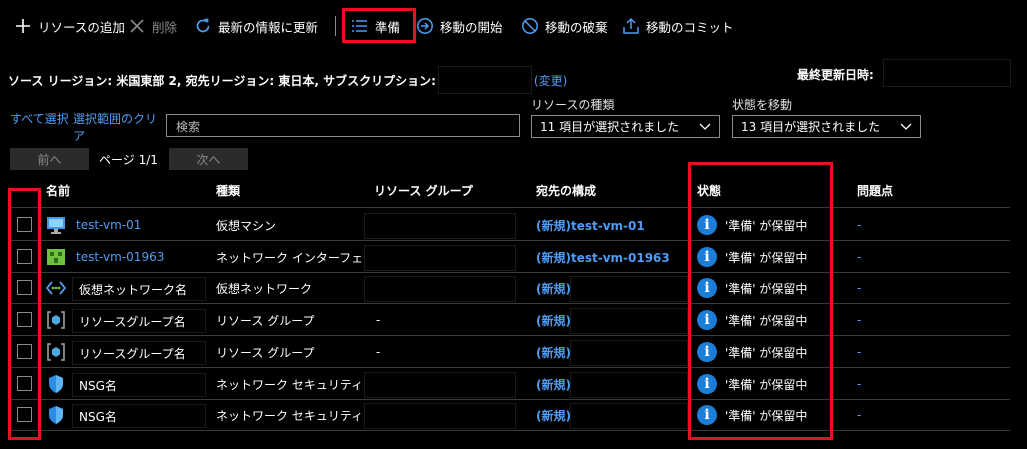 Image resolution: width=1027 pixels, height=449 pixels. Describe the element at coordinates (56, 288) in the screenshot. I see `vnet-icon` at that location.